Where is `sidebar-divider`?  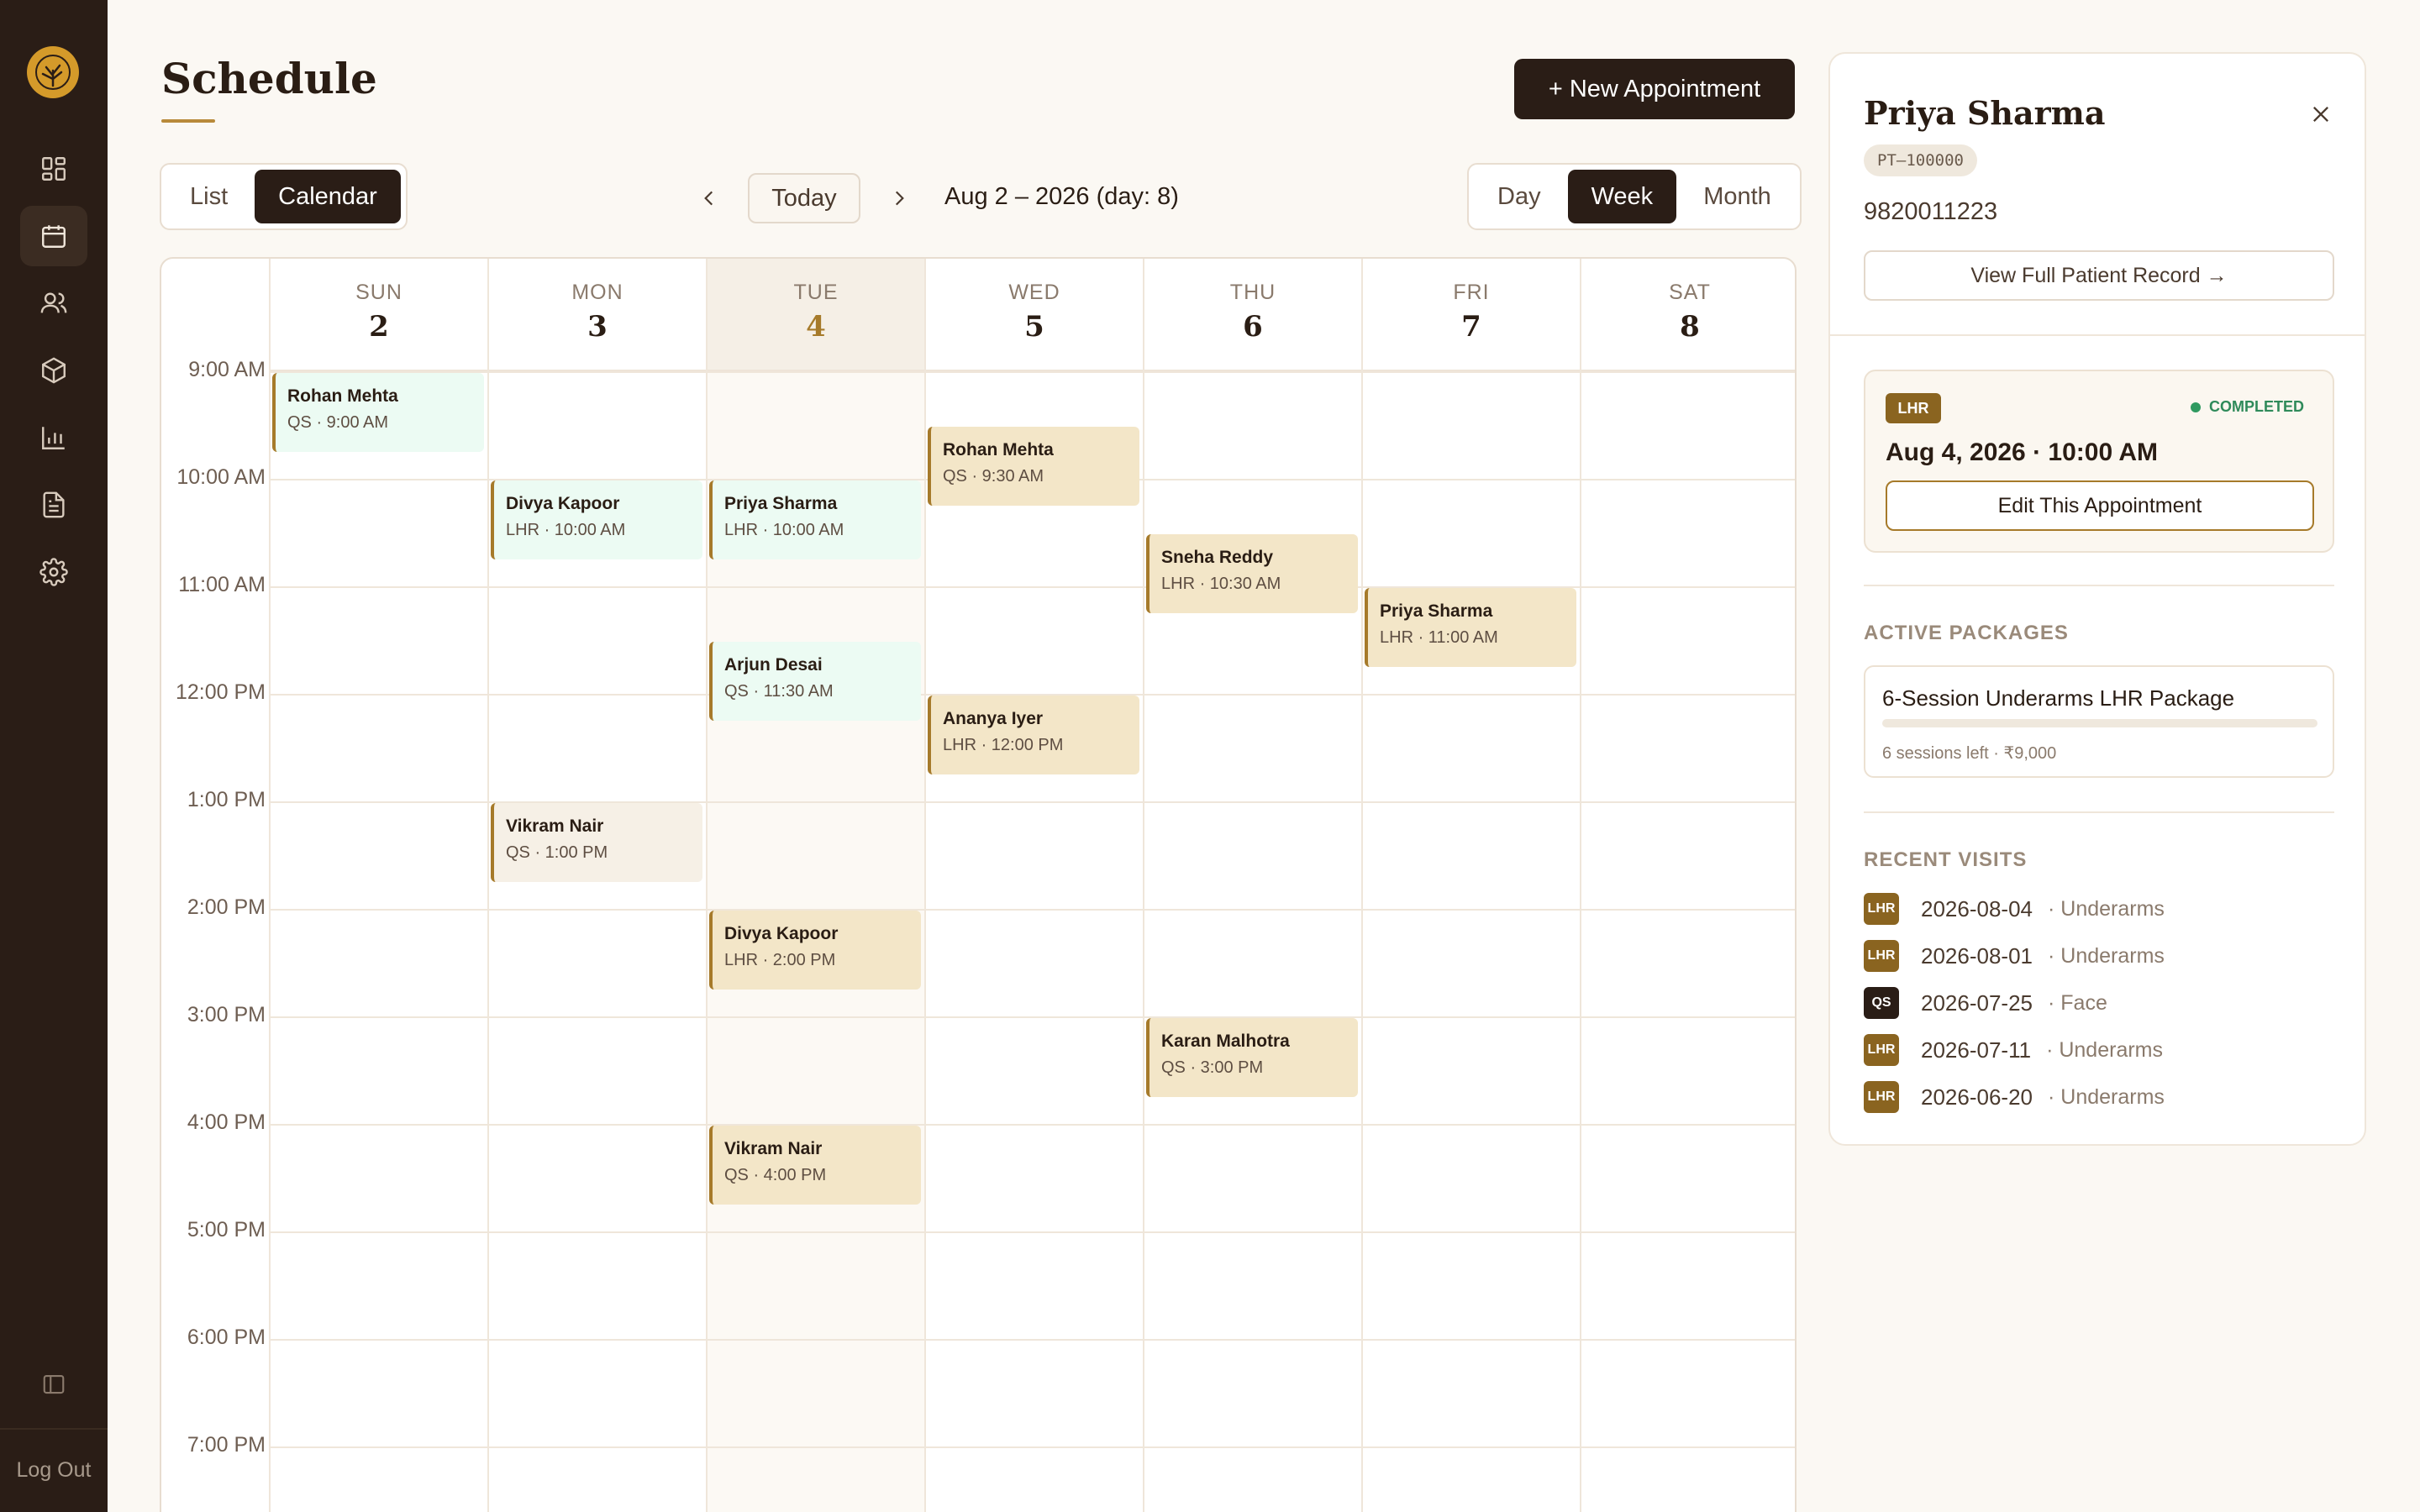
sidebar-divider is located at coordinates (54, 1429).